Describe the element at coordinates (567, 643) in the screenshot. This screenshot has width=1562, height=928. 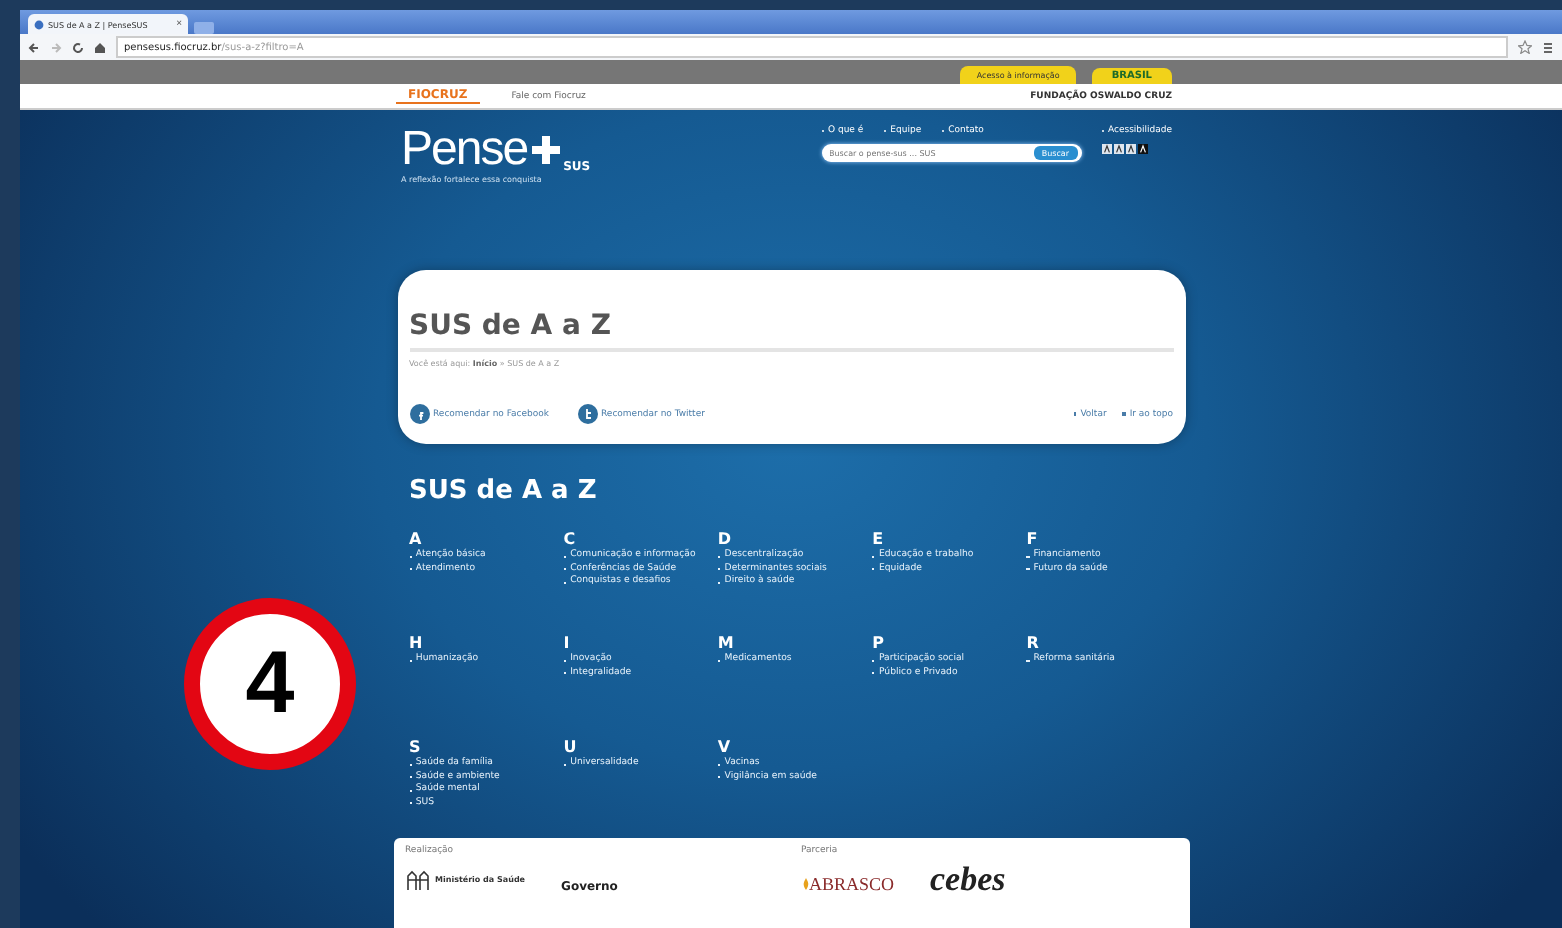
I see `index-letter: I` at that location.